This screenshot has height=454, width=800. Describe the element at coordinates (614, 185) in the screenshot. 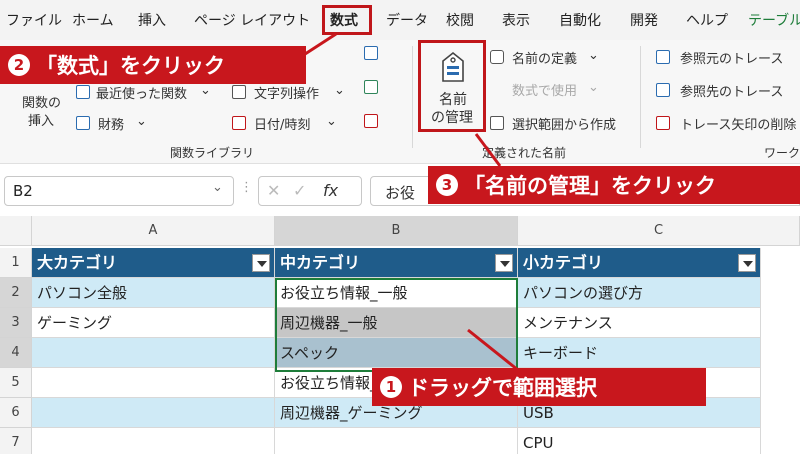

I see `callout-step-3: 3 「名前の管理」をクリック` at that location.